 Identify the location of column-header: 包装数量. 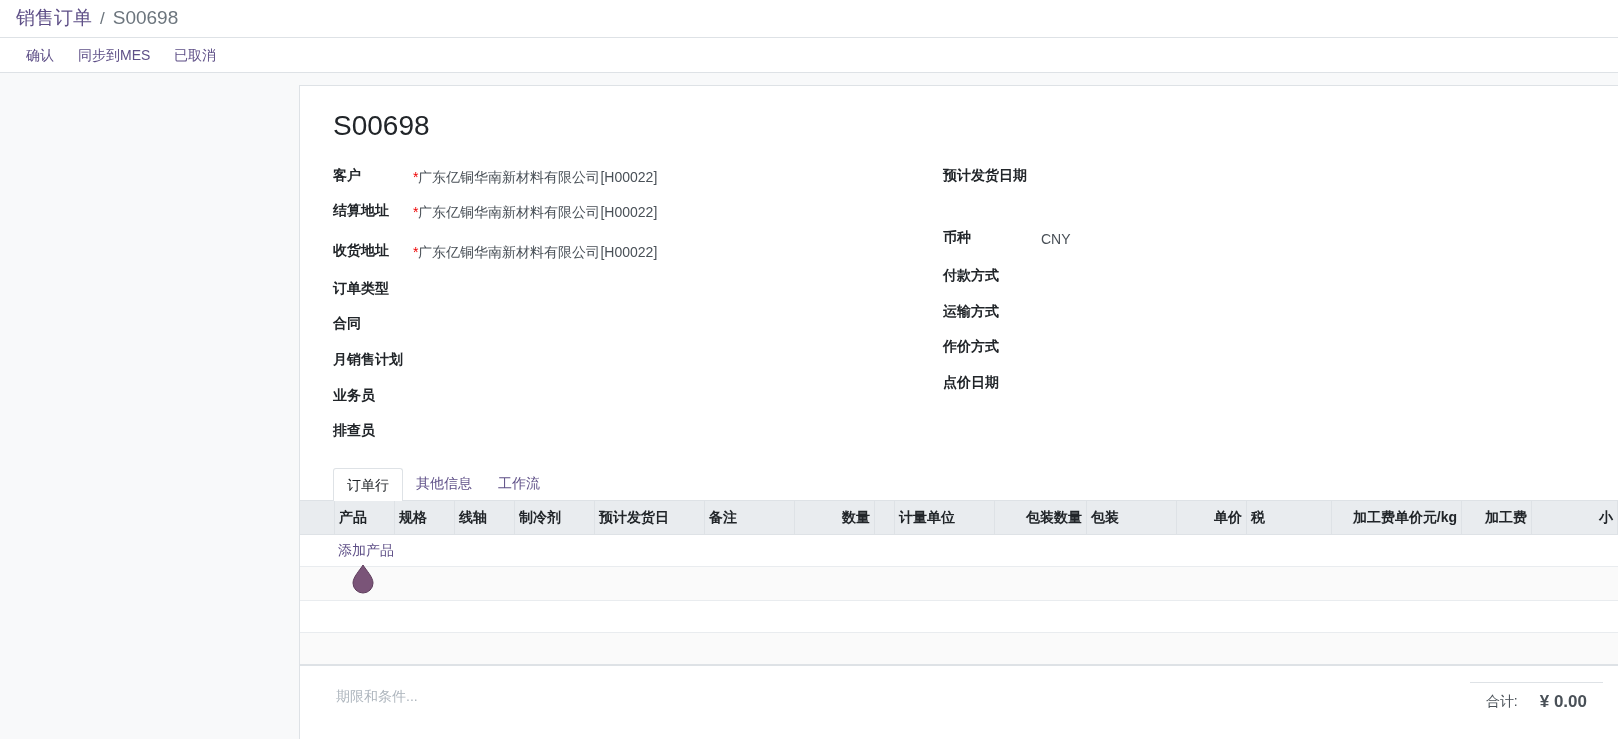
(1054, 517).